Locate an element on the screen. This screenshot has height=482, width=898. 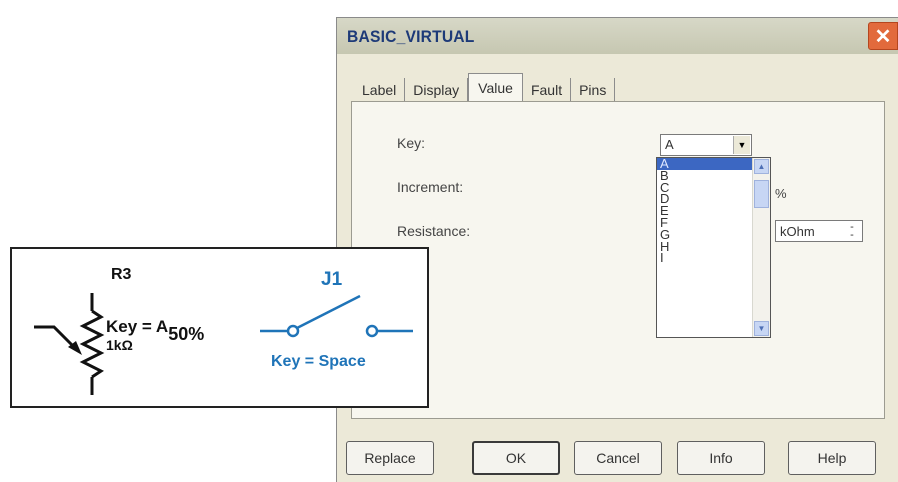
resistance-label: Resistance: is located at coordinates (434, 231).